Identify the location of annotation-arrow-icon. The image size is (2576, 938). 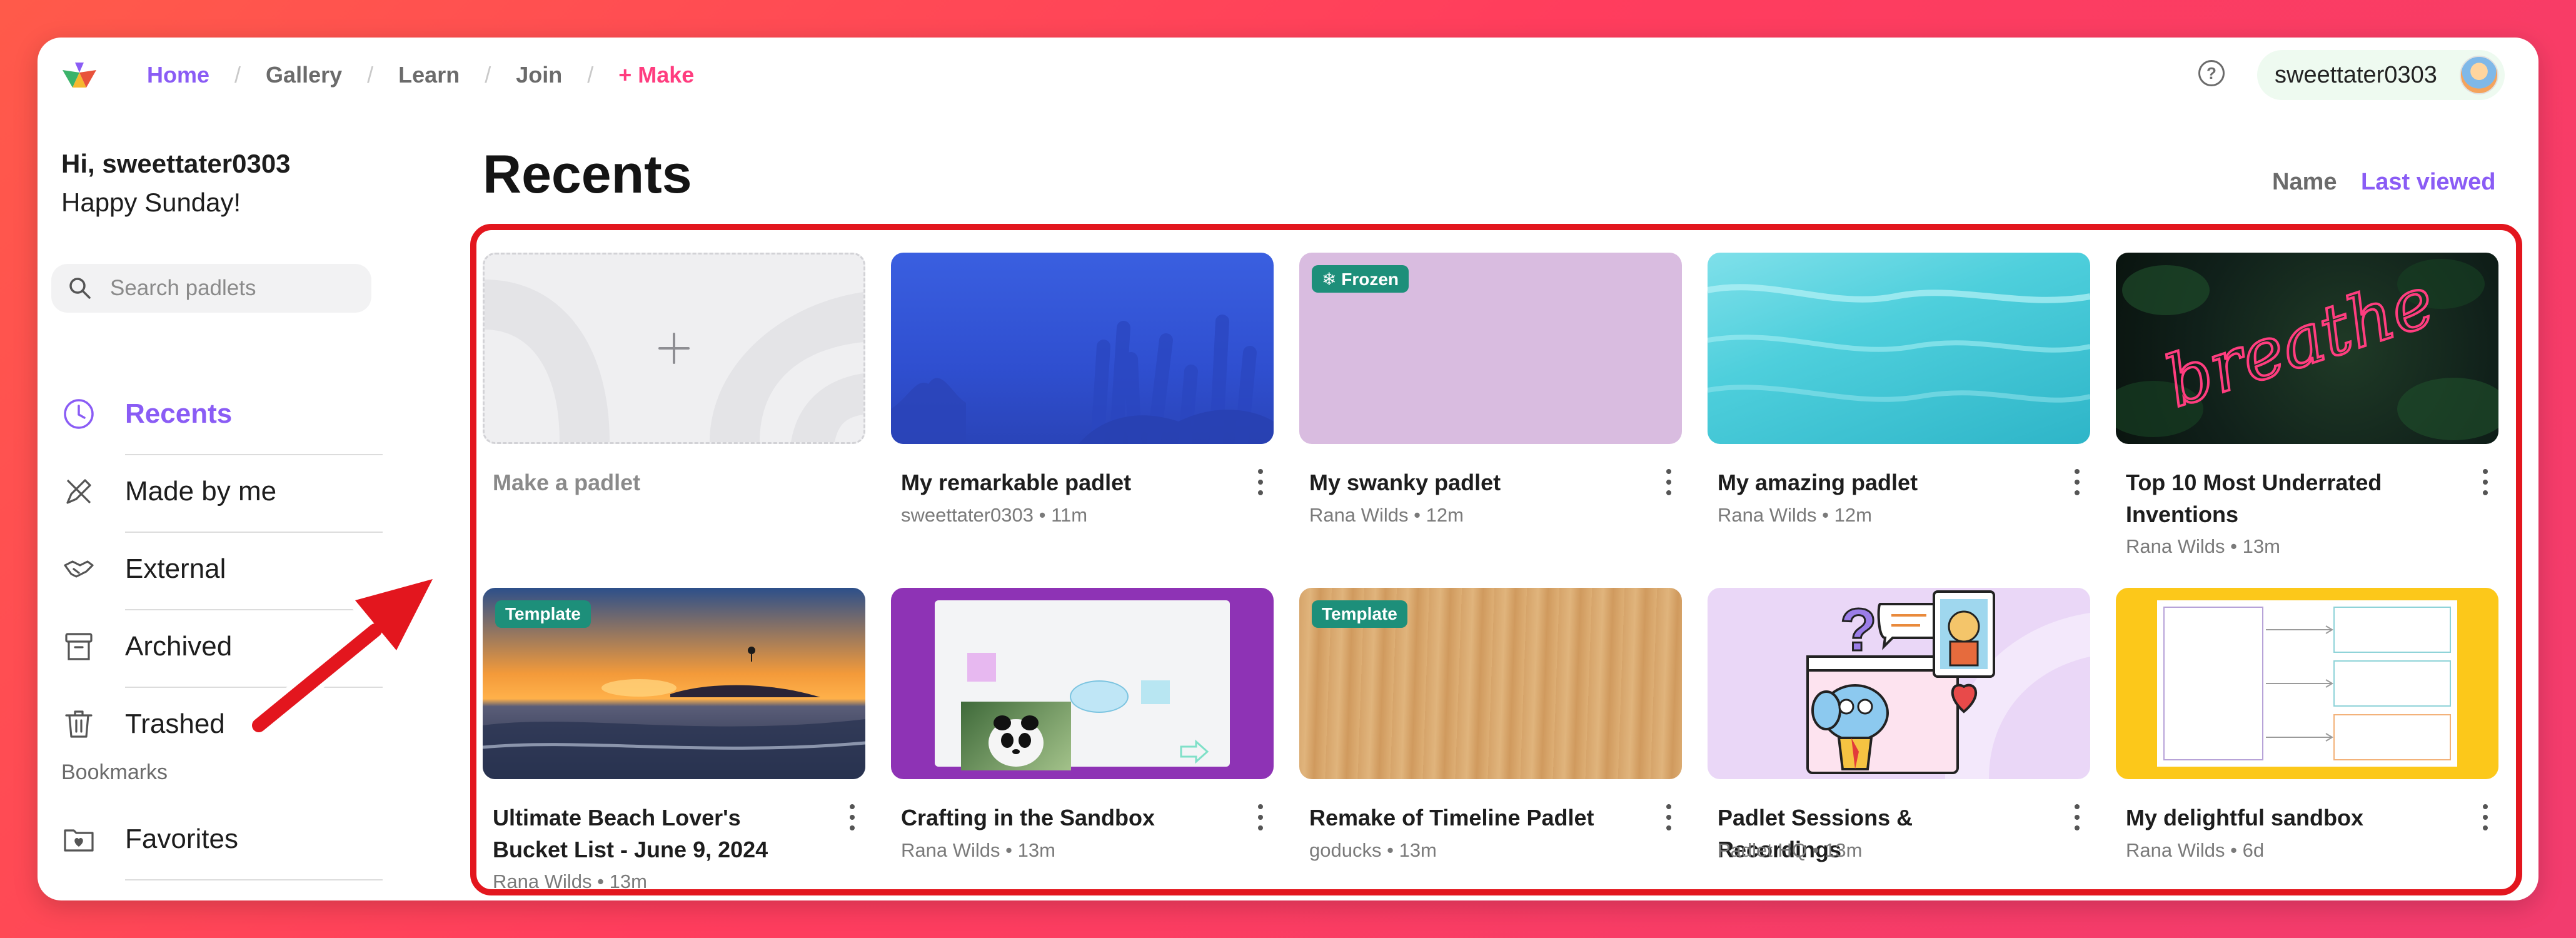
(344, 654).